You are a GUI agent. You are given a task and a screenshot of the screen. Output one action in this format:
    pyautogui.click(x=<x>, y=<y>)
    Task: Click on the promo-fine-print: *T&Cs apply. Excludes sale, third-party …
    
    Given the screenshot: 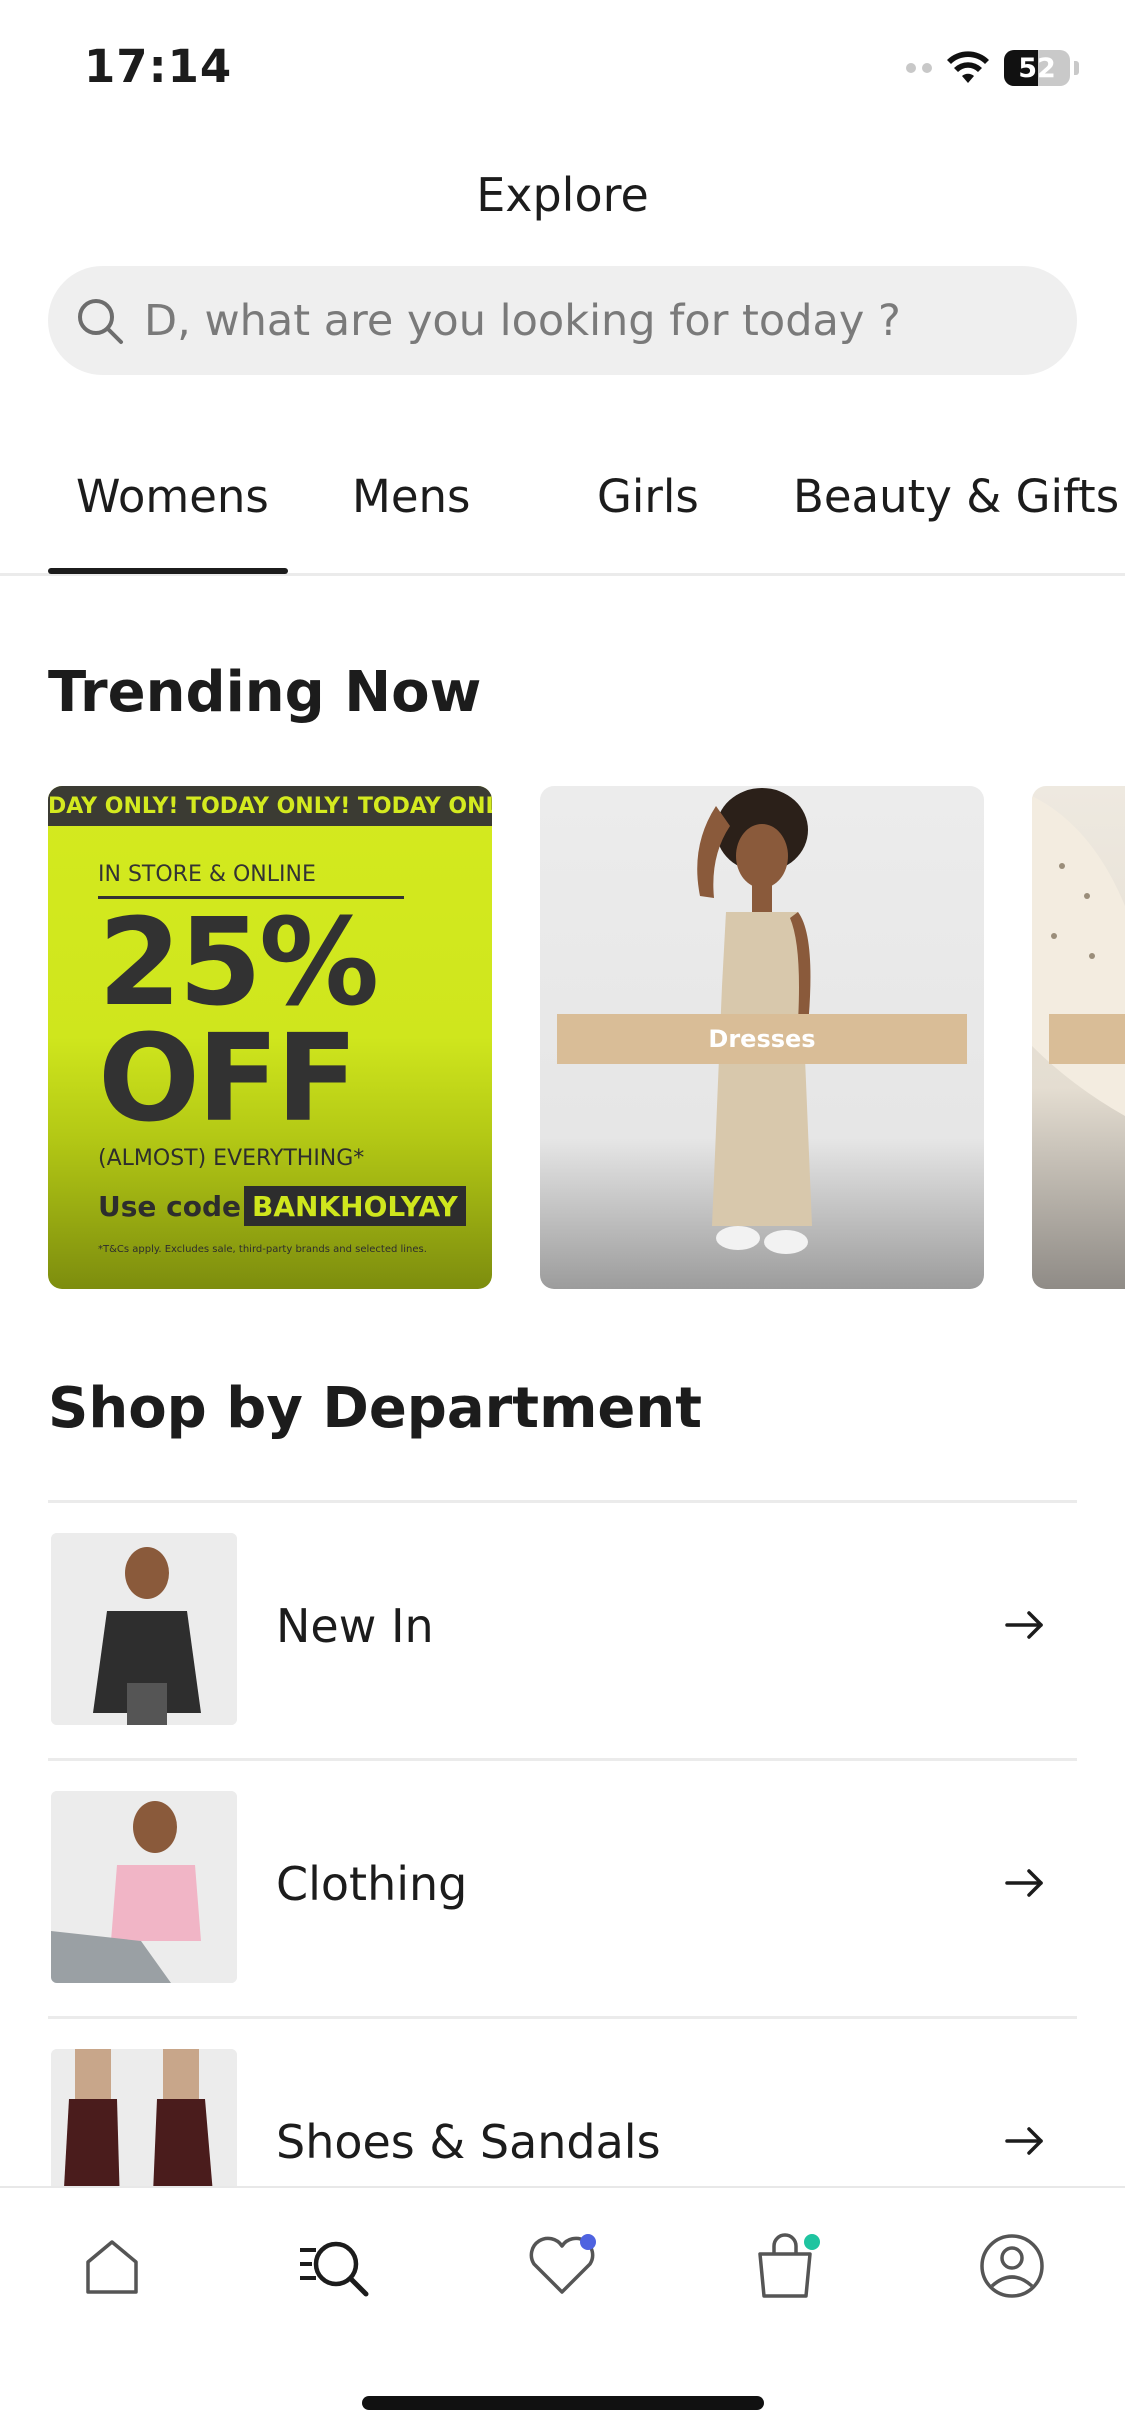 What is the action you would take?
    pyautogui.click(x=262, y=1249)
    